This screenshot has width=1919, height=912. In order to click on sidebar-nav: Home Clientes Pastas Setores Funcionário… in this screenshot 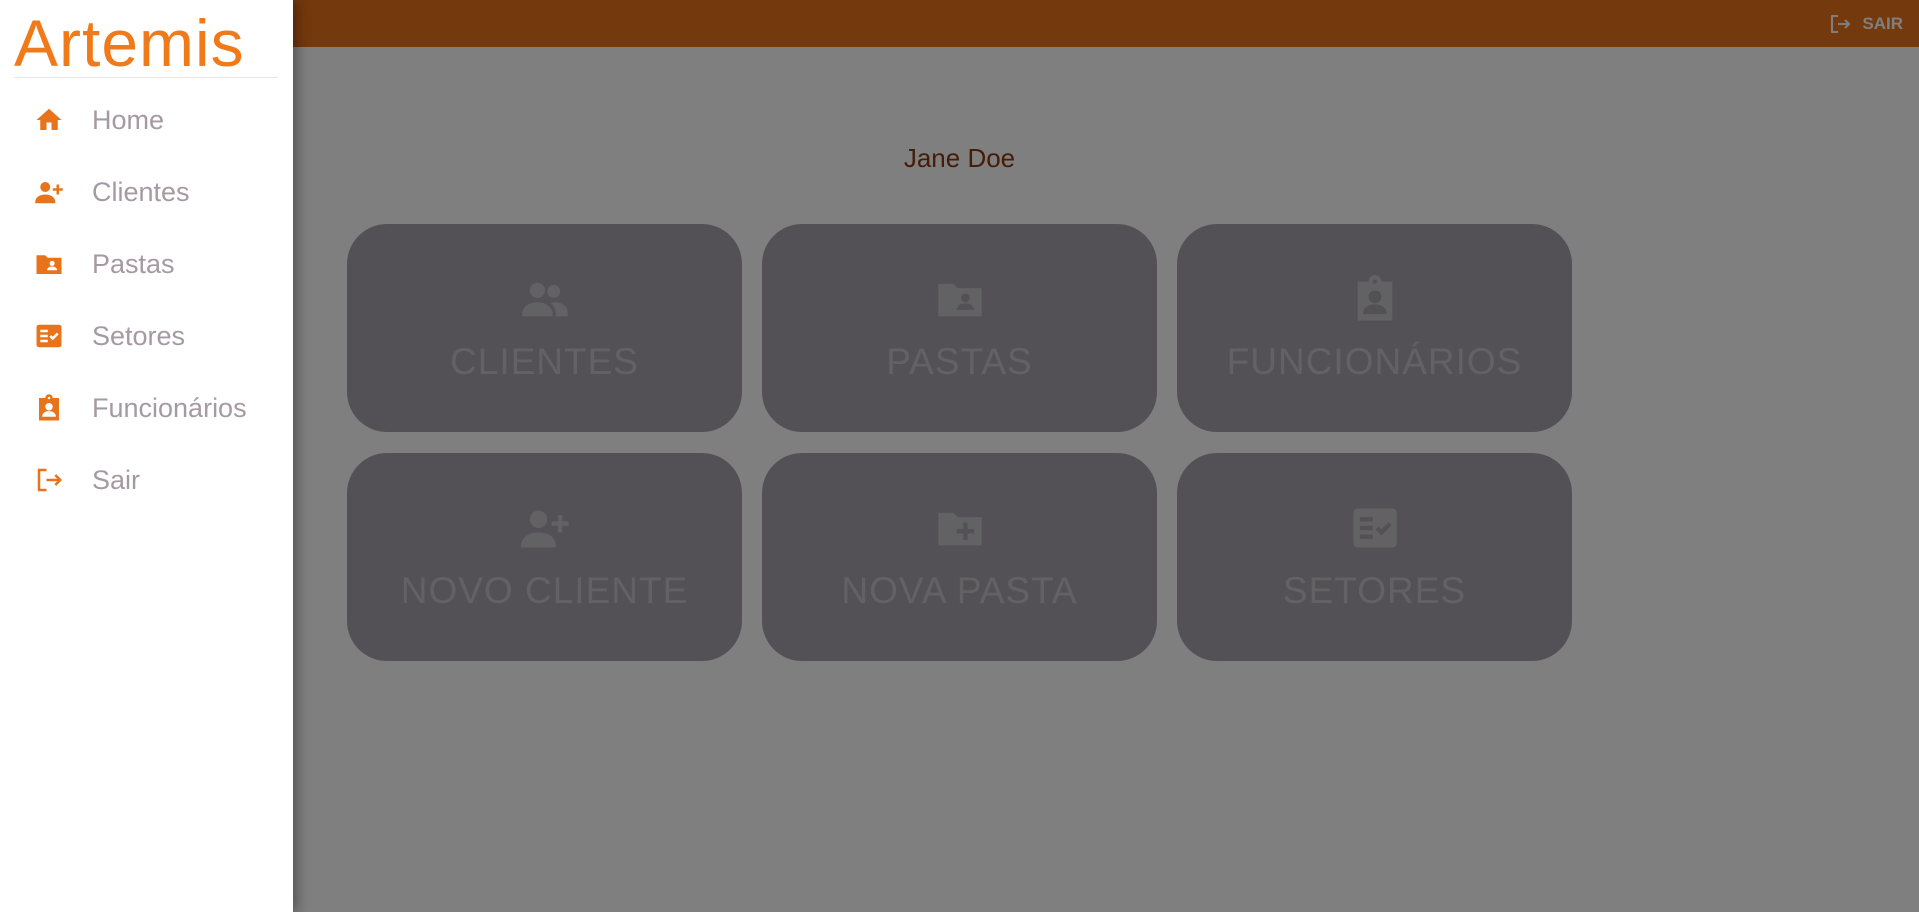, I will do `click(146, 300)`.